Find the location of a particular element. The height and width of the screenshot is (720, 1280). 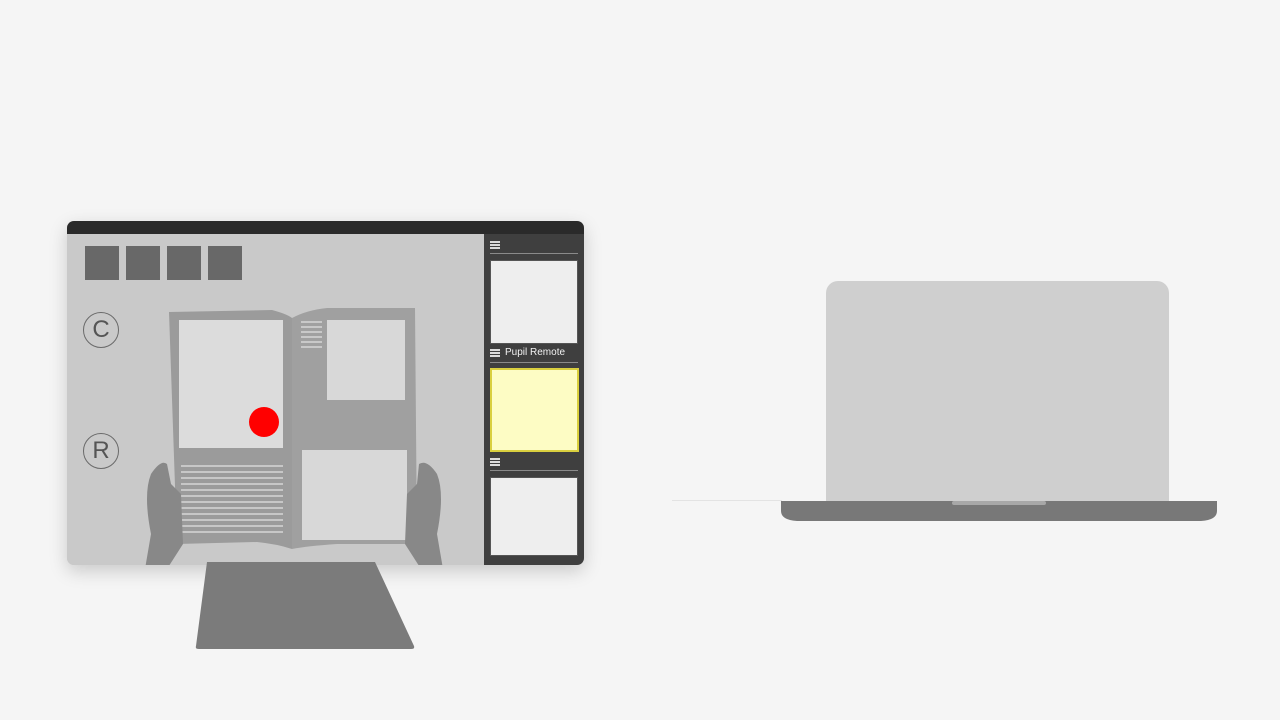

gaze-marker is located at coordinates (264, 422).